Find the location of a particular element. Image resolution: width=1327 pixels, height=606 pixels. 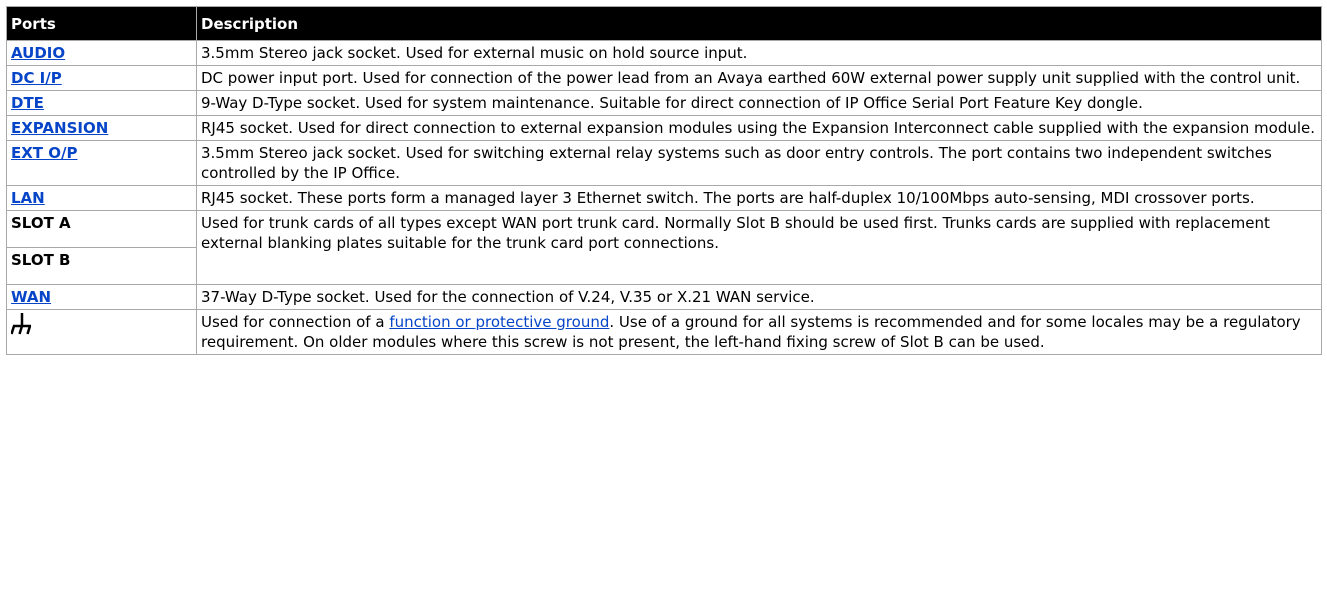

port-slot-a: SLOT A is located at coordinates (101, 229).